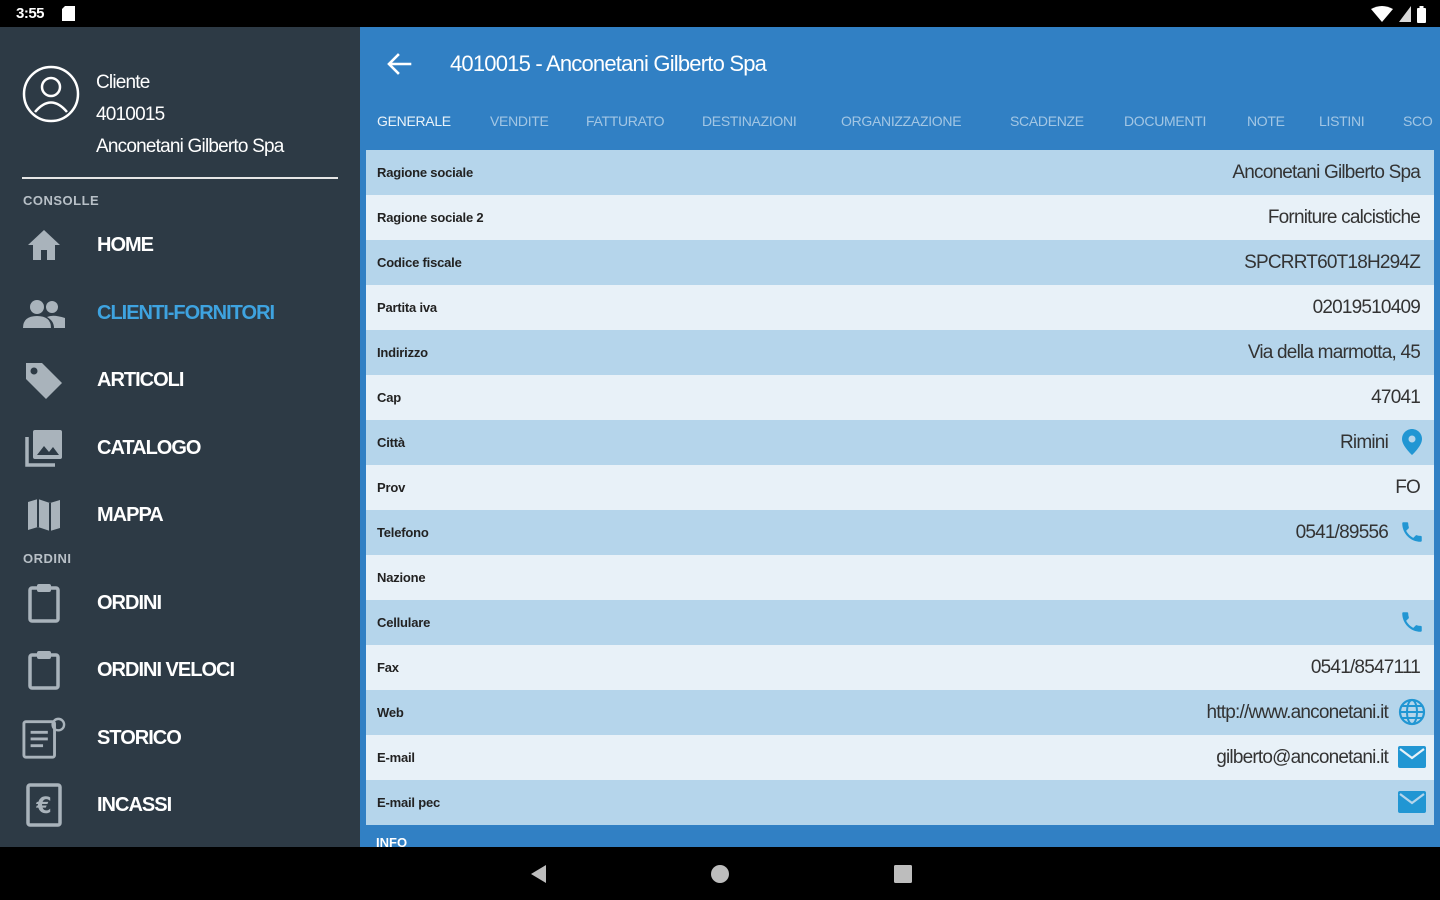 Image resolution: width=1440 pixels, height=900 pixels. Describe the element at coordinates (399, 64) in the screenshot. I see `back-arrow-icon` at that location.